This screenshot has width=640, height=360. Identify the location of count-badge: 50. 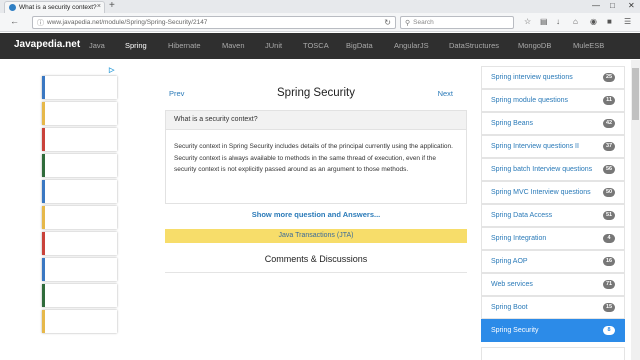
(609, 192).